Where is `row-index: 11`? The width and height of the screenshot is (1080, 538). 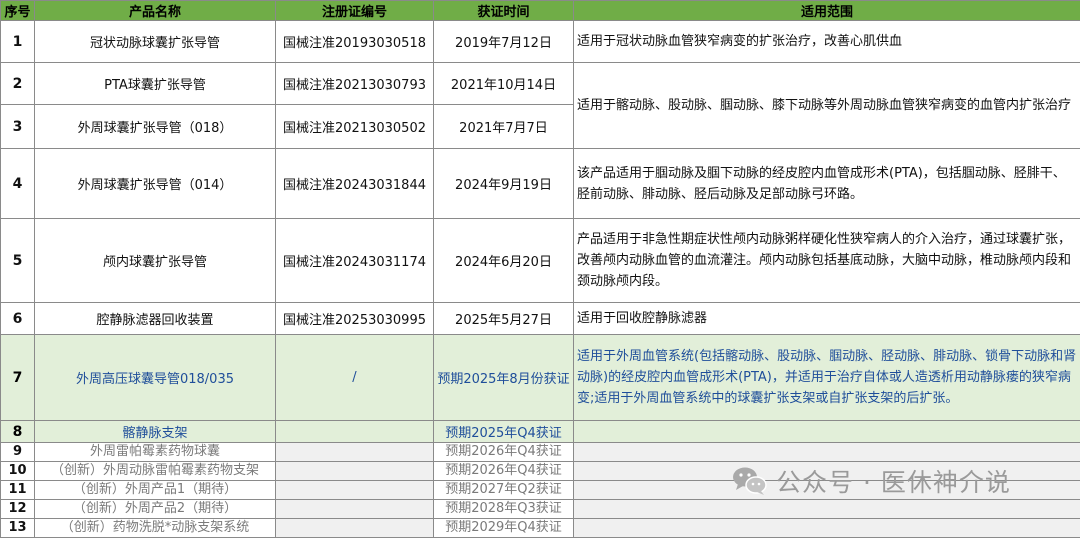 row-index: 11 is located at coordinates (18, 490).